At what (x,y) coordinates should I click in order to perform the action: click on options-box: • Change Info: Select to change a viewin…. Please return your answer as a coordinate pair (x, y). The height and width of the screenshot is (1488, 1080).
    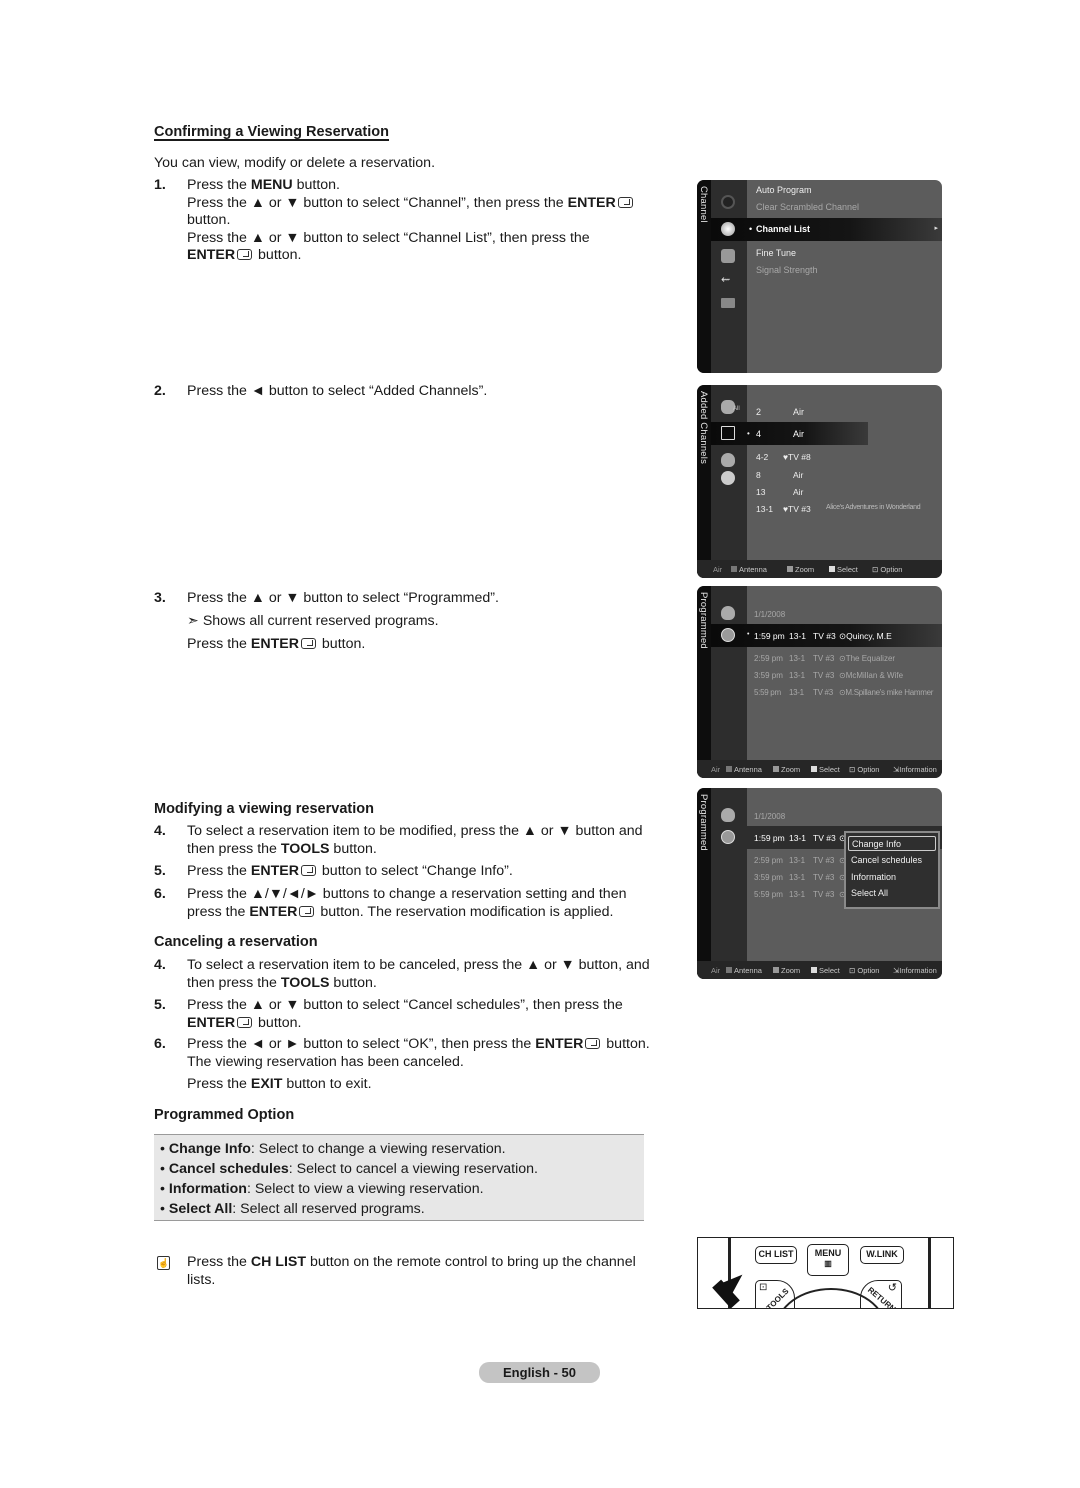
    Looking at the image, I should click on (399, 1177).